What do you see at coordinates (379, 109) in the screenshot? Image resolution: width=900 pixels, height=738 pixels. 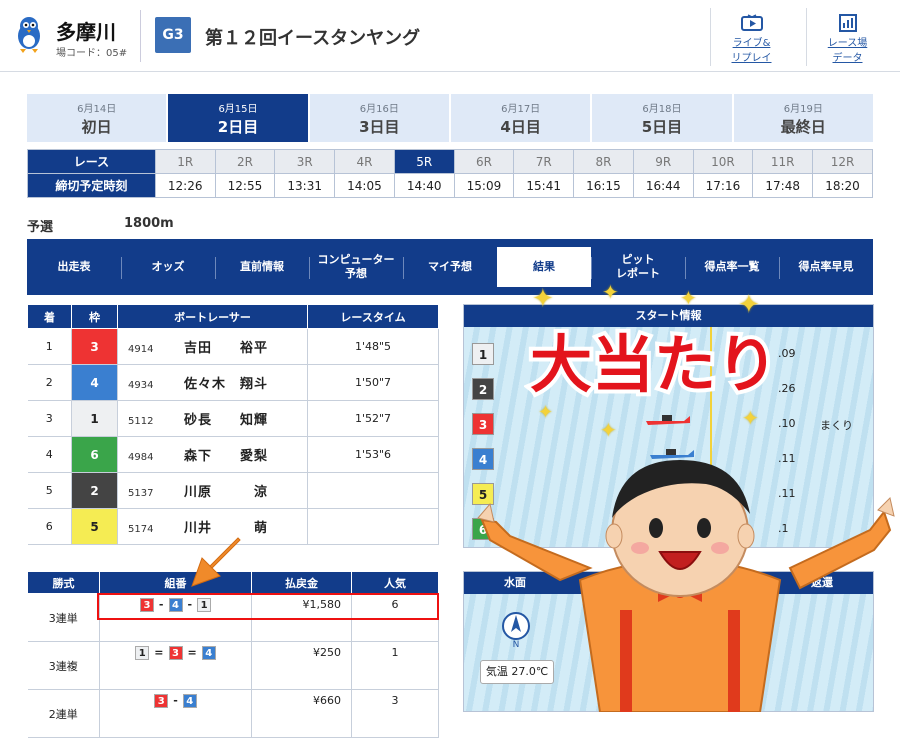 I see `day-date: 6月16日` at bounding box center [379, 109].